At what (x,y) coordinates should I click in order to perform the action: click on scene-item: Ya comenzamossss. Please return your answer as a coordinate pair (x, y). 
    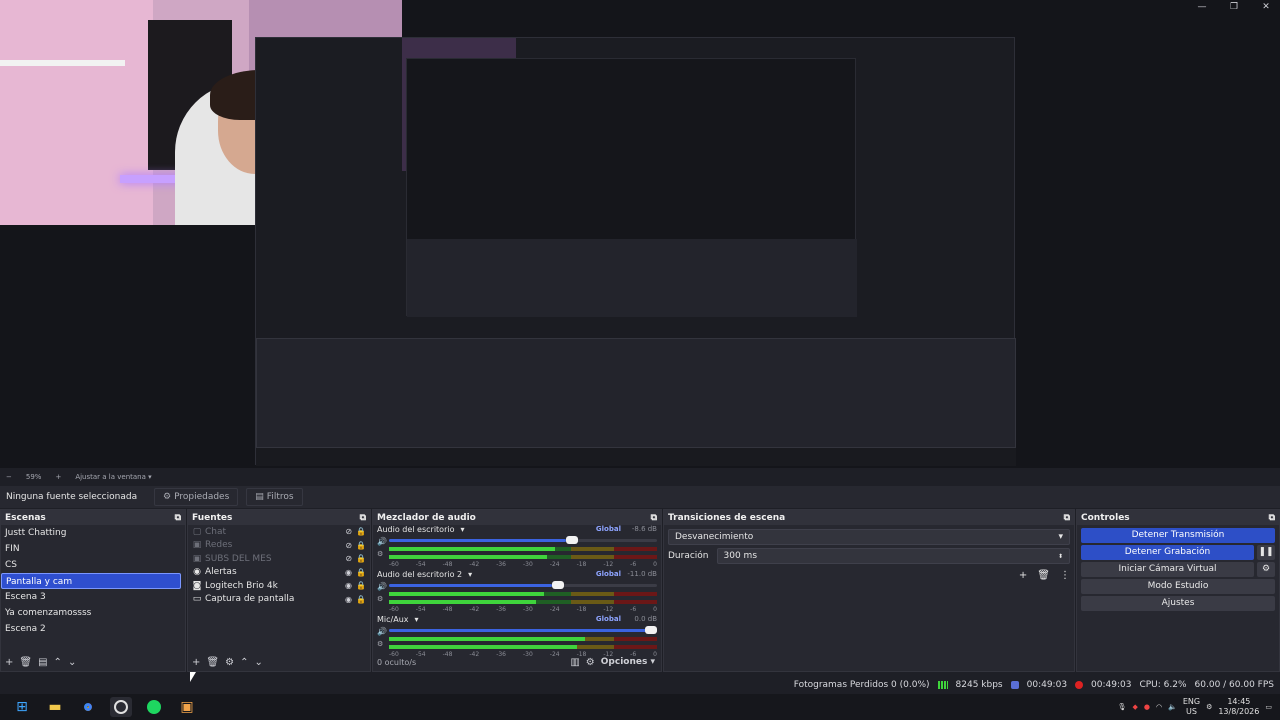
    Looking at the image, I should click on (91, 613).